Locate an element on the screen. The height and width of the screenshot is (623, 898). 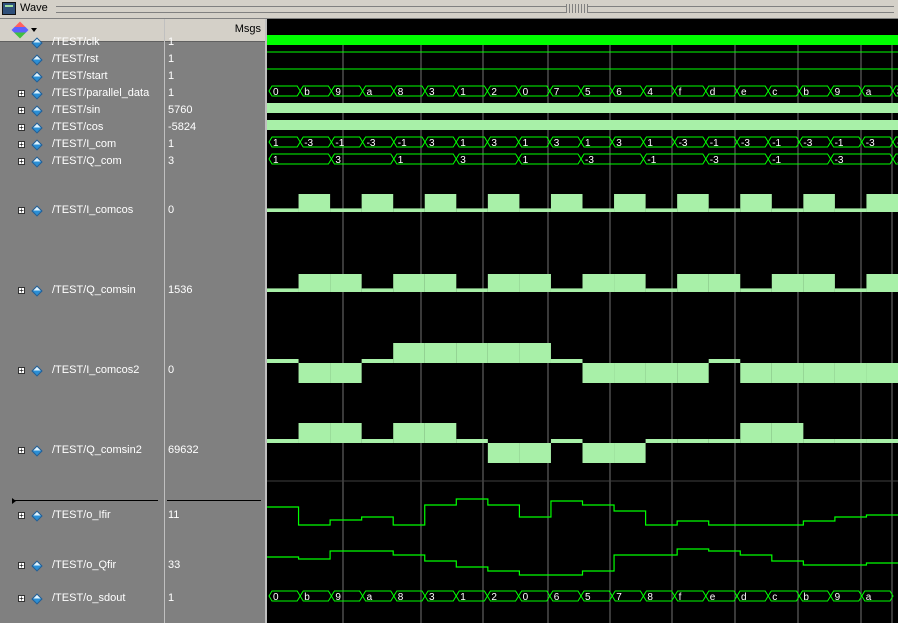
signal-row-o-sdout: + /TEST/o_sdout is located at coordinates (82, 599).